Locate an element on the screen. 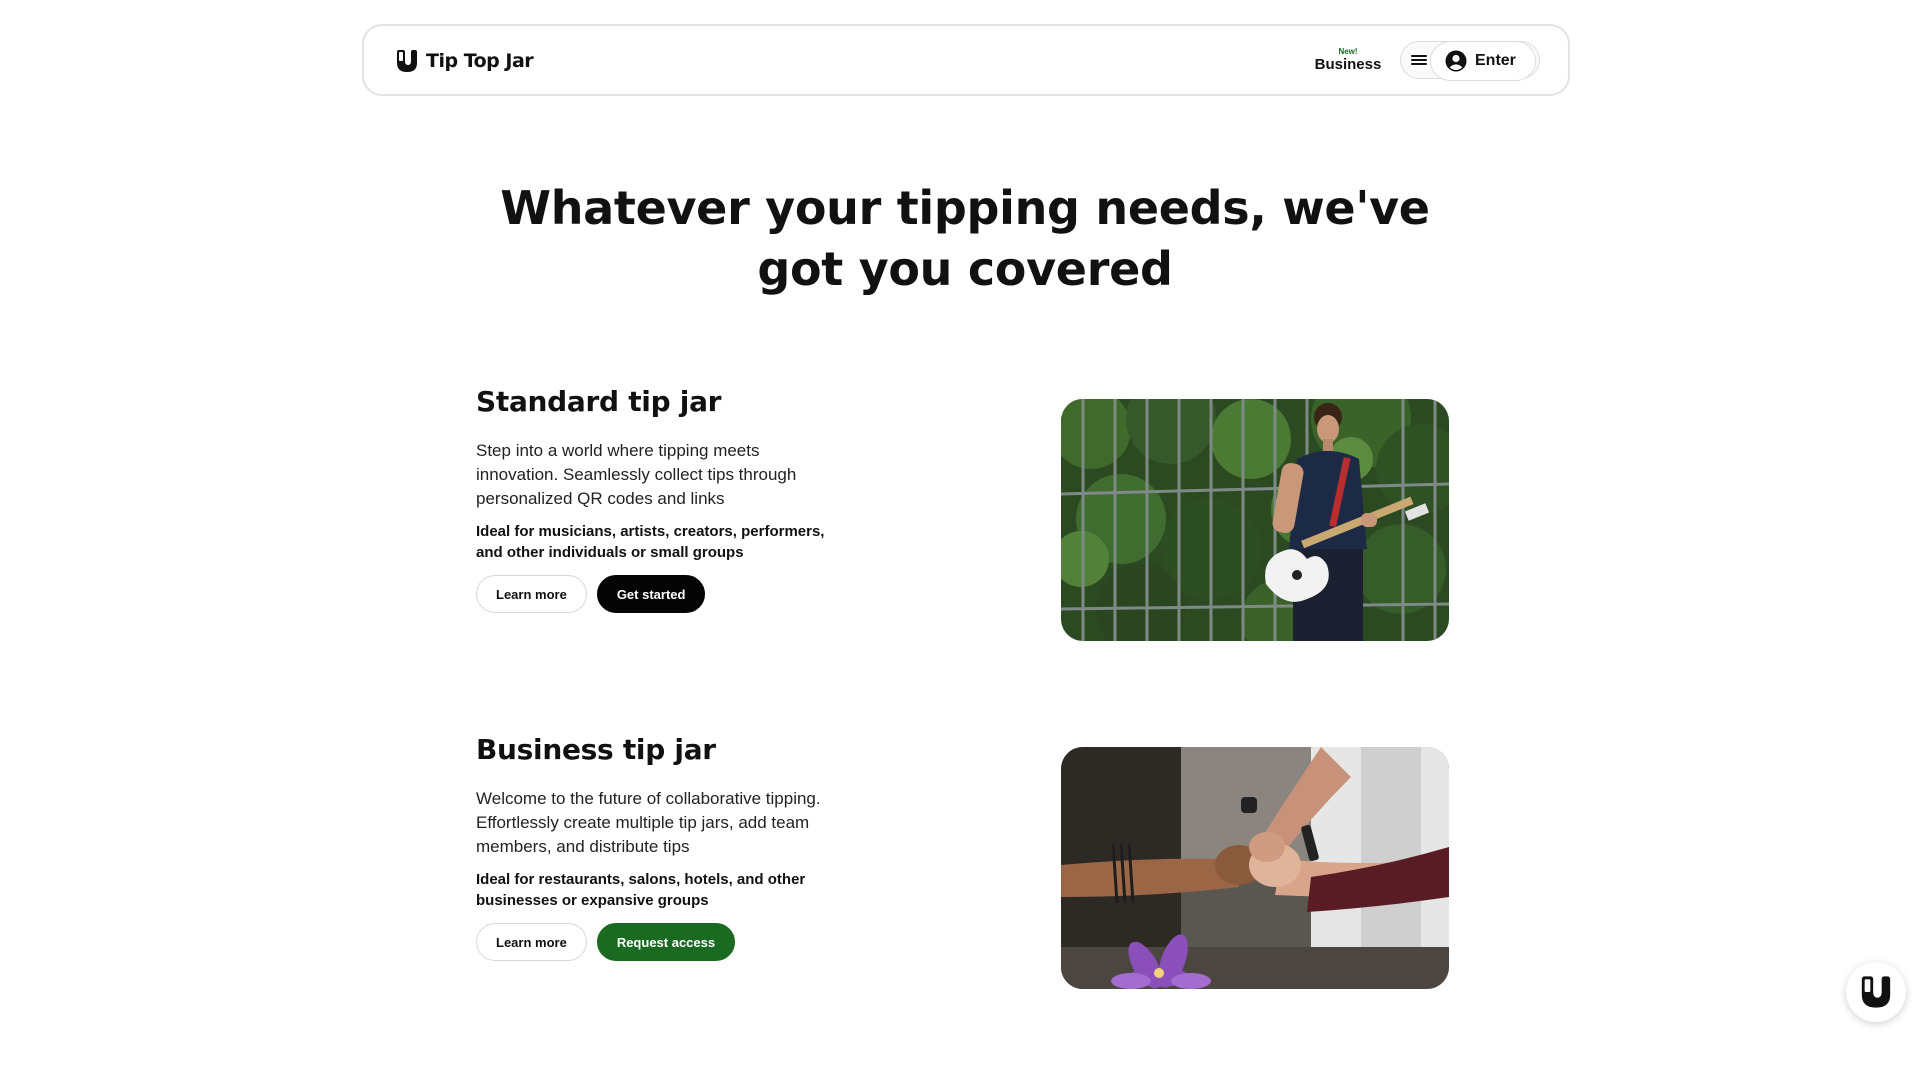 The width and height of the screenshot is (1920, 1080). enter-button: Enter is located at coordinates (1483, 61).